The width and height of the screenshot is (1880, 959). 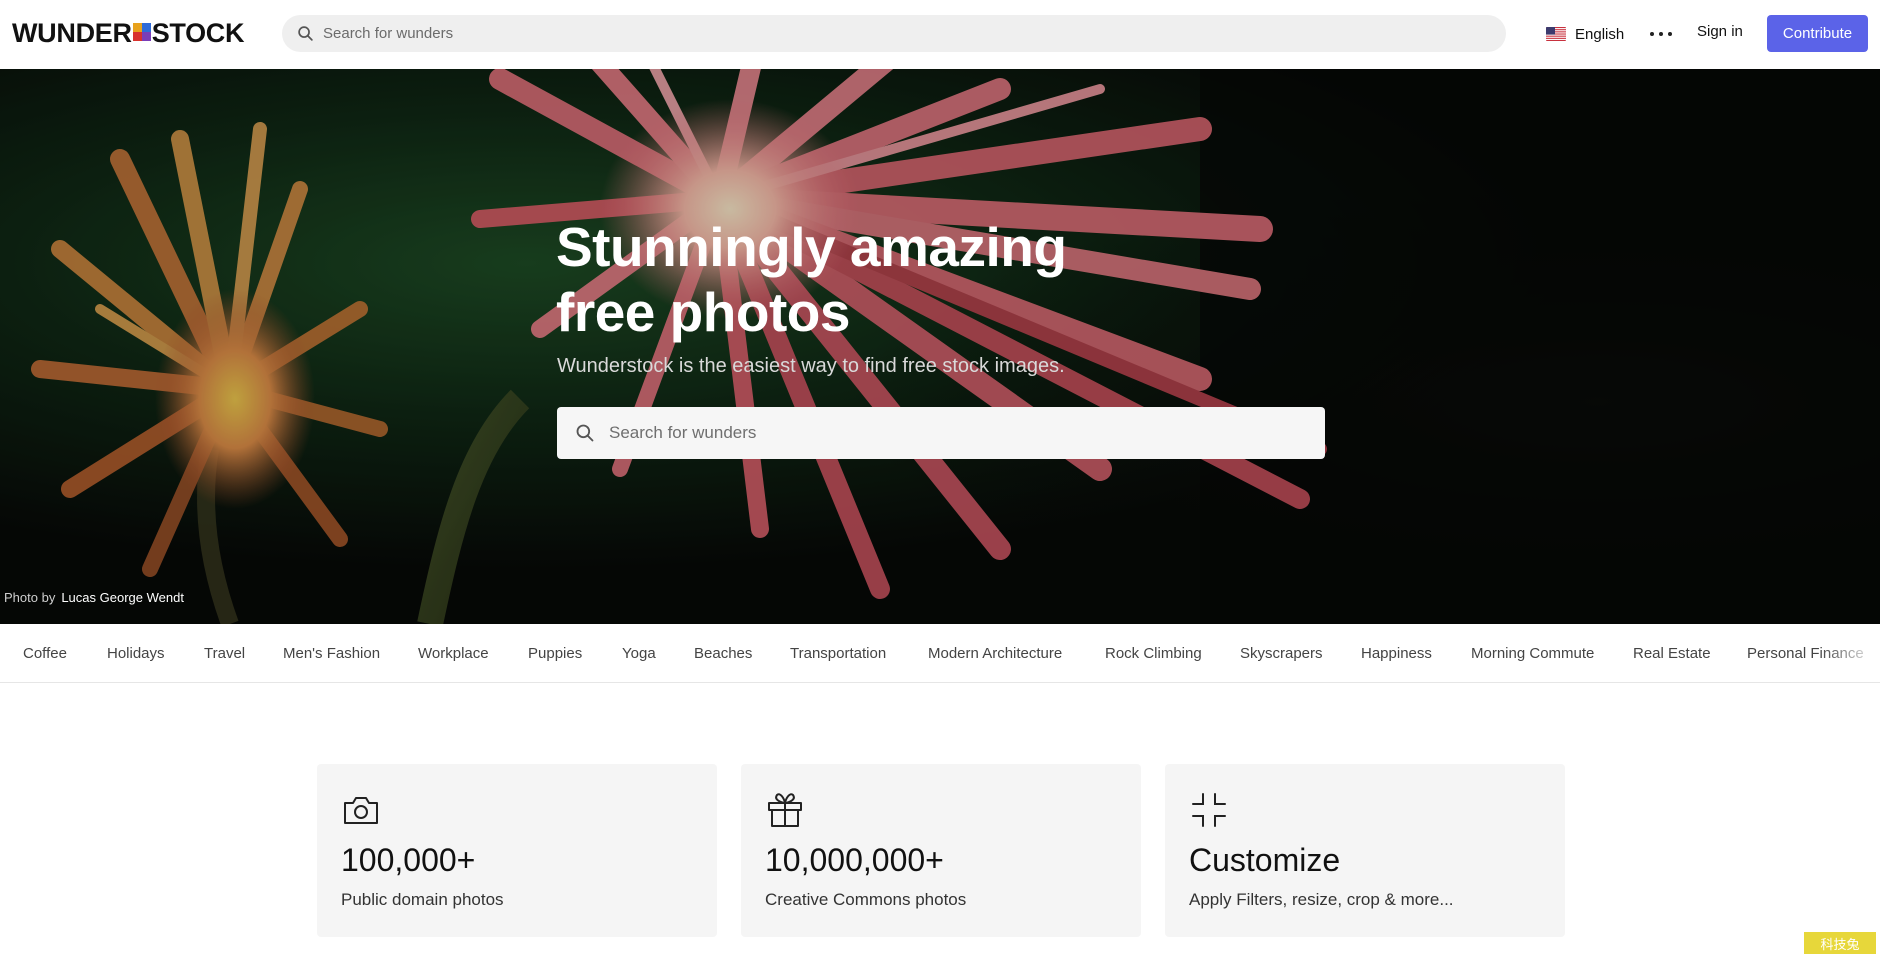 What do you see at coordinates (703, 312) in the screenshot?
I see `hero-title-line-2: free photos` at bounding box center [703, 312].